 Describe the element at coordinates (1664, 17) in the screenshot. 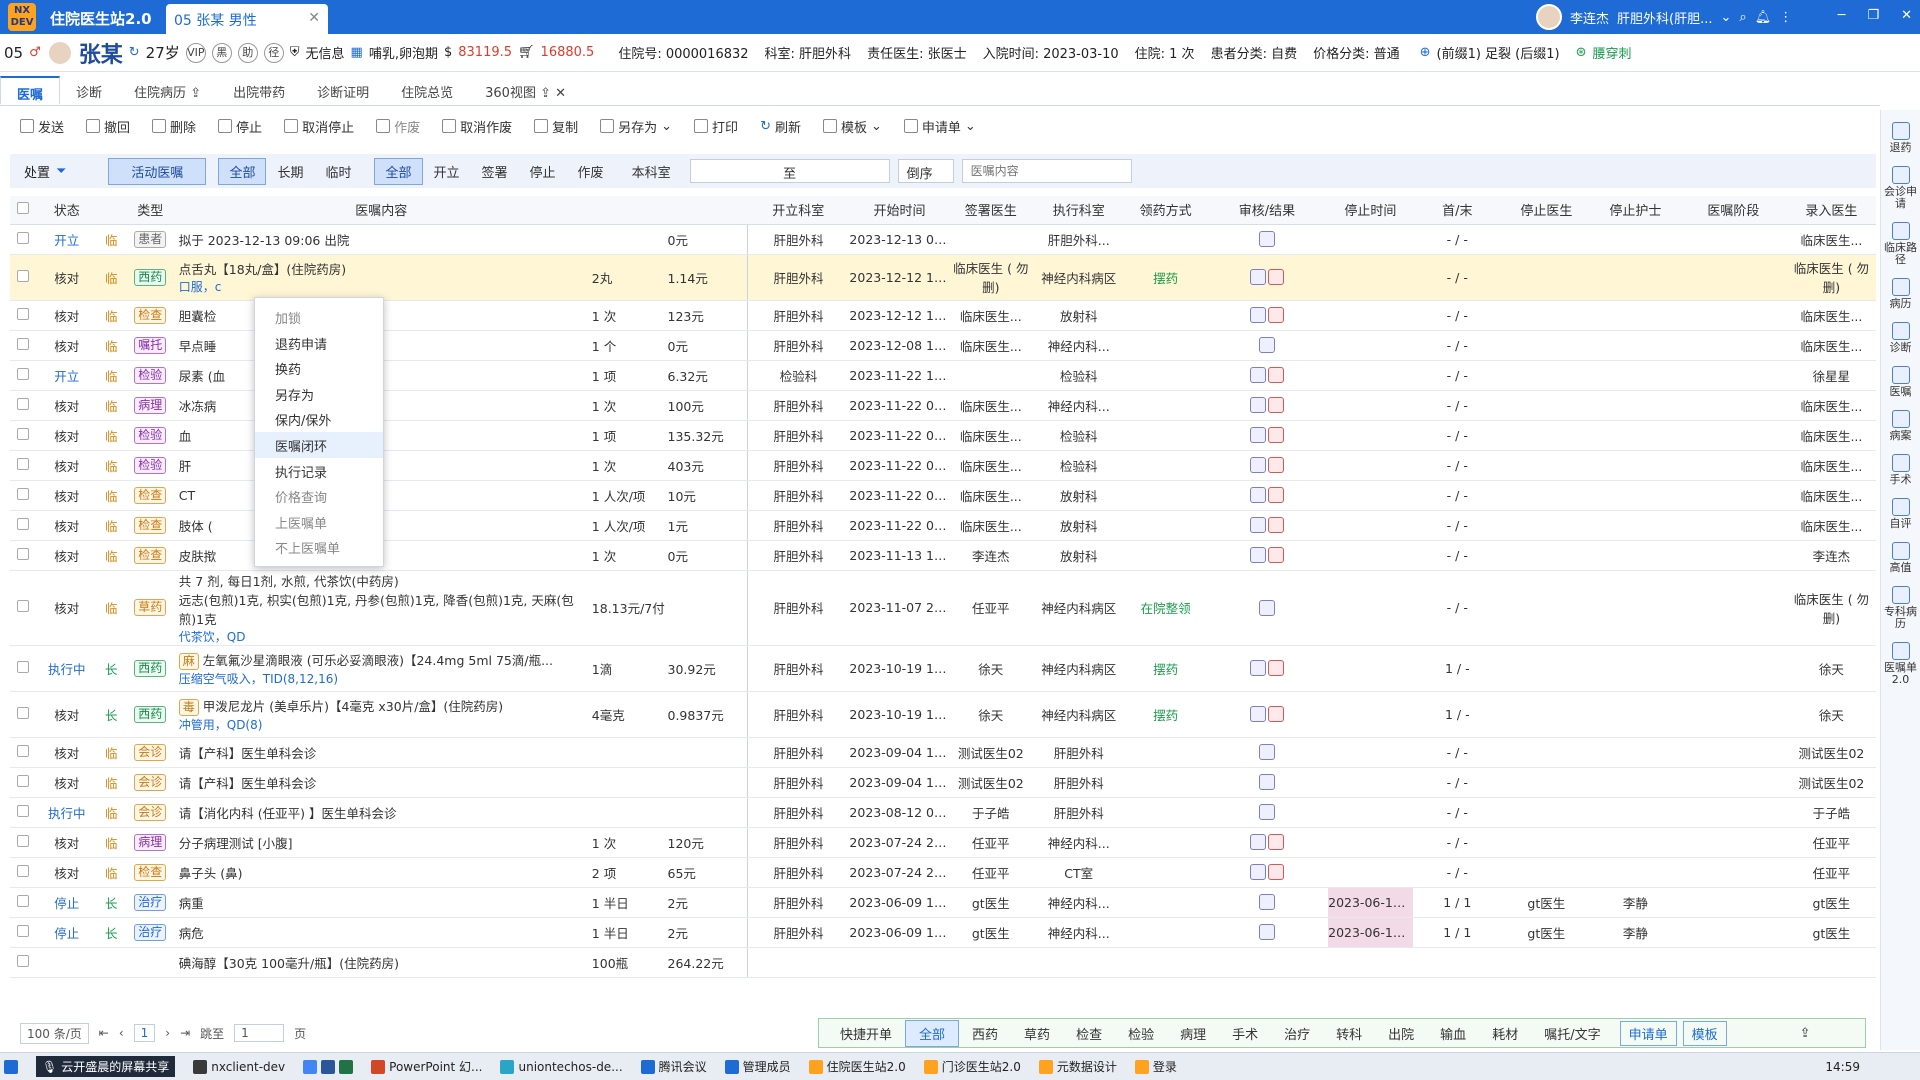

I see `user-box: 李连杰 肝胆外科(肝胆... ⌄ ⌕ 🔔︎ ⋮` at that location.